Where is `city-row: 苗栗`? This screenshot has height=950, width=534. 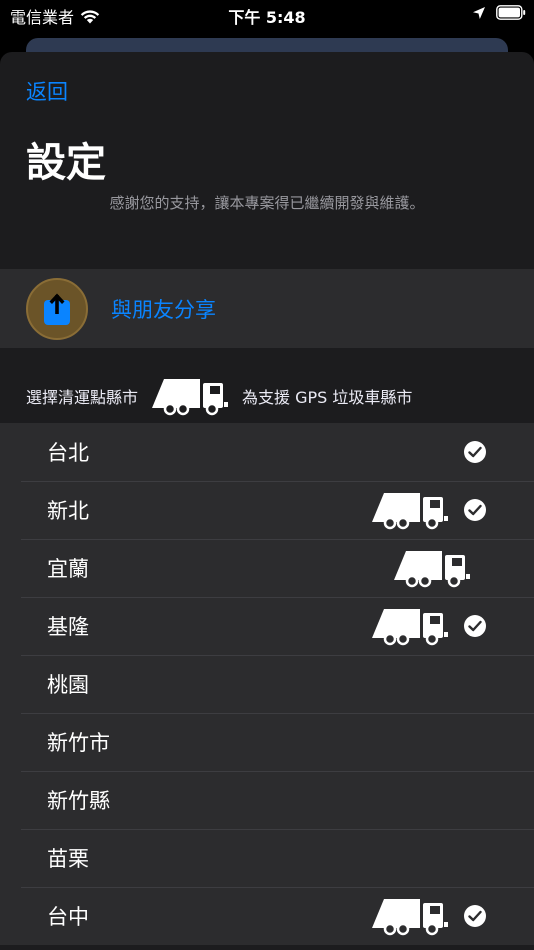 city-row: 苗栗 is located at coordinates (267, 858).